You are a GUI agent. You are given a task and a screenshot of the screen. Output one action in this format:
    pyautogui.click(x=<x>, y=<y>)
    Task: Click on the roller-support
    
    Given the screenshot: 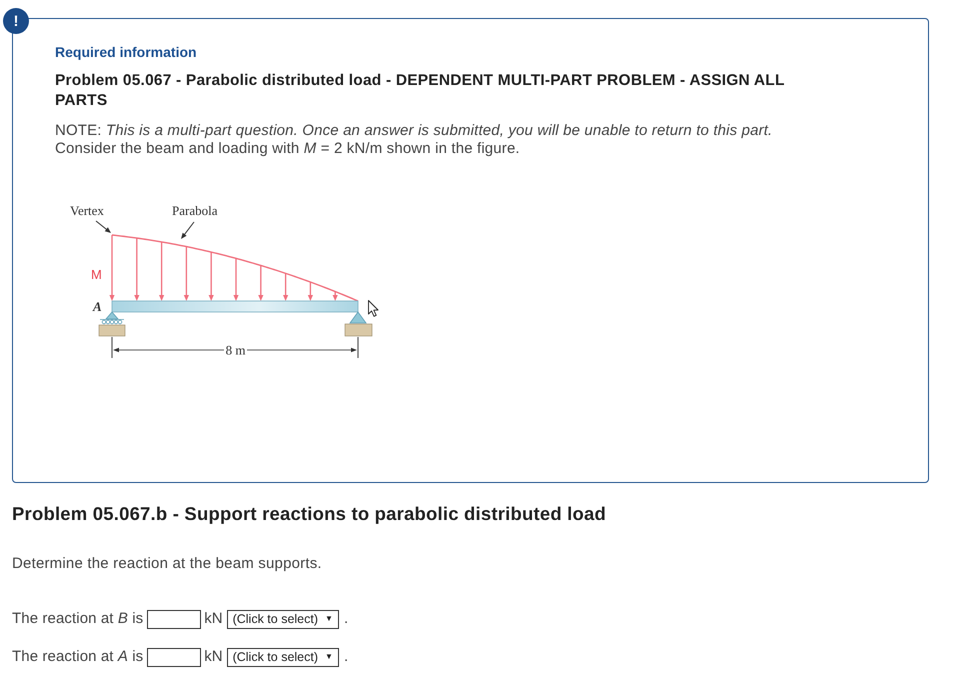 What is the action you would take?
    pyautogui.click(x=112, y=317)
    